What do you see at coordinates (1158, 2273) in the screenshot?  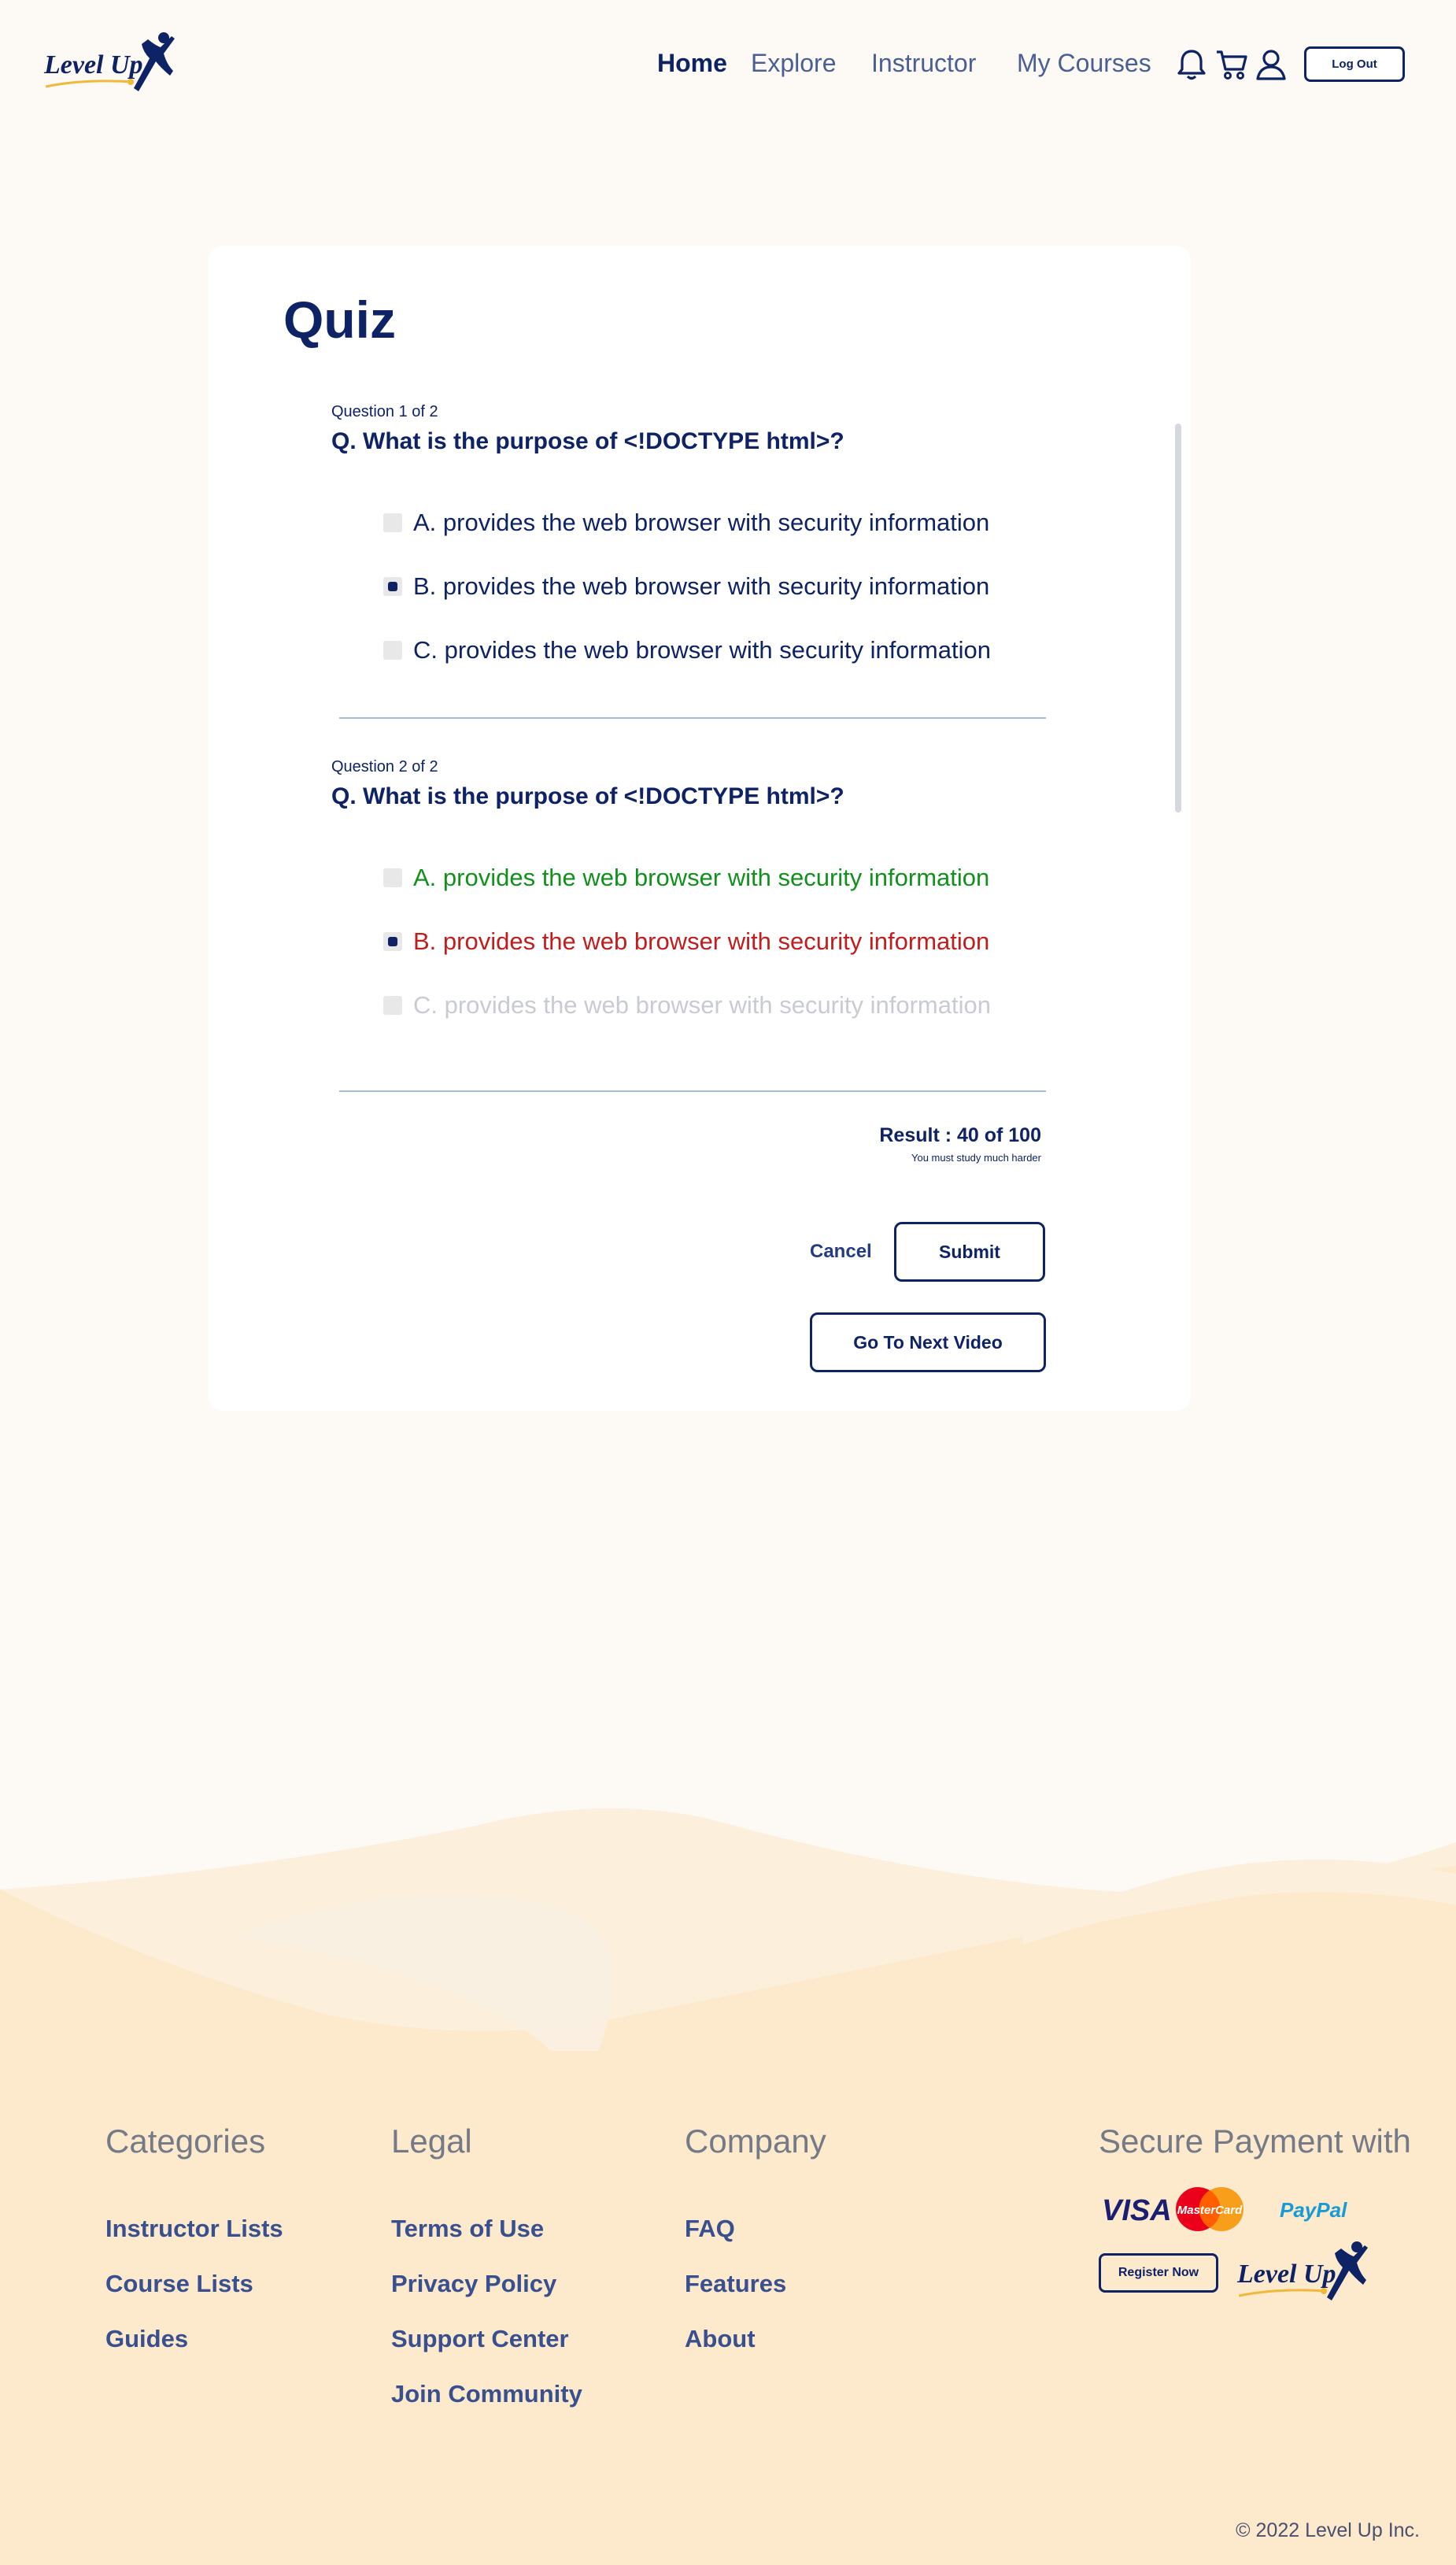 I see `register-button: Register Now` at bounding box center [1158, 2273].